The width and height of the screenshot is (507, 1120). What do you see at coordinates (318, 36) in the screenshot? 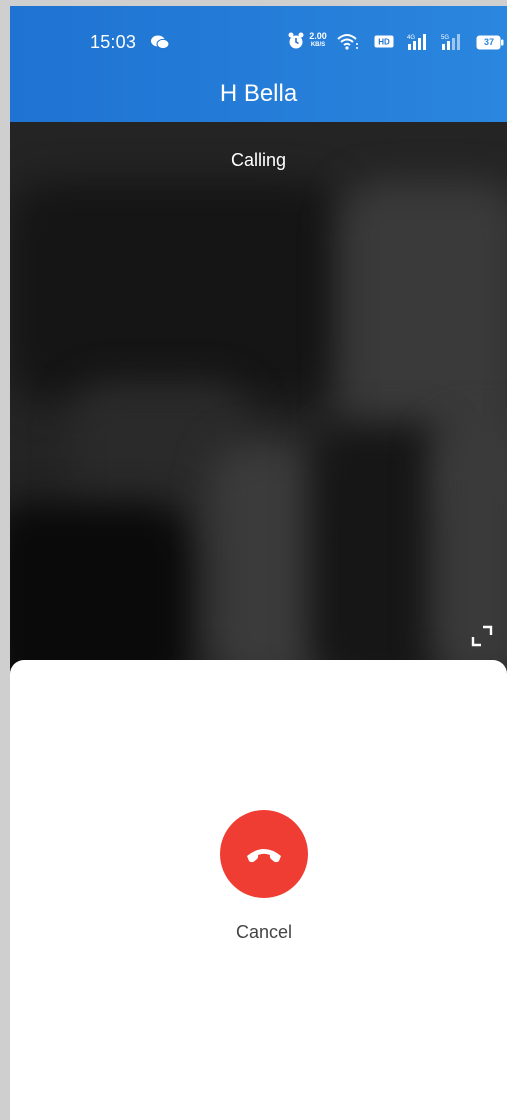
I see `network-speed-value: 2.00` at bounding box center [318, 36].